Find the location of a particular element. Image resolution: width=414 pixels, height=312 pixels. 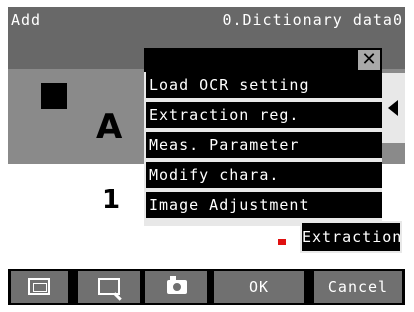

cancel-button: Cancel is located at coordinates (358, 287).